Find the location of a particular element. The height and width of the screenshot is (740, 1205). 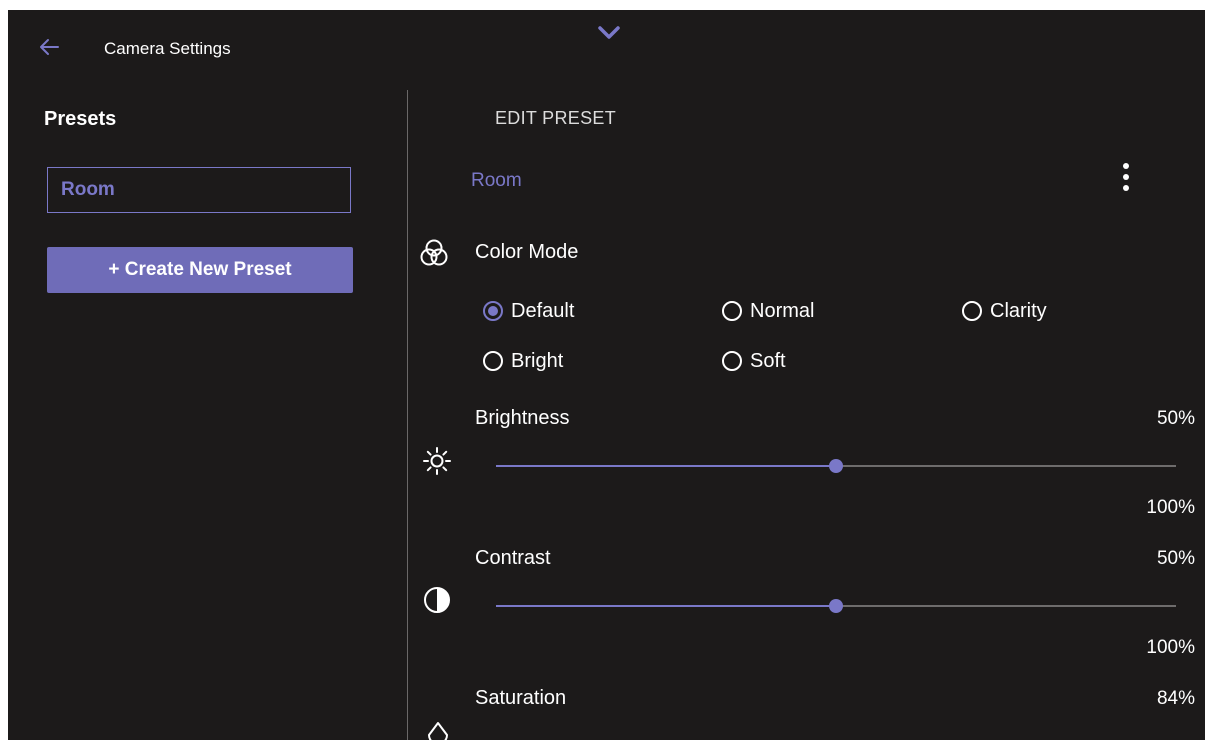

sun-icon is located at coordinates (437, 461).